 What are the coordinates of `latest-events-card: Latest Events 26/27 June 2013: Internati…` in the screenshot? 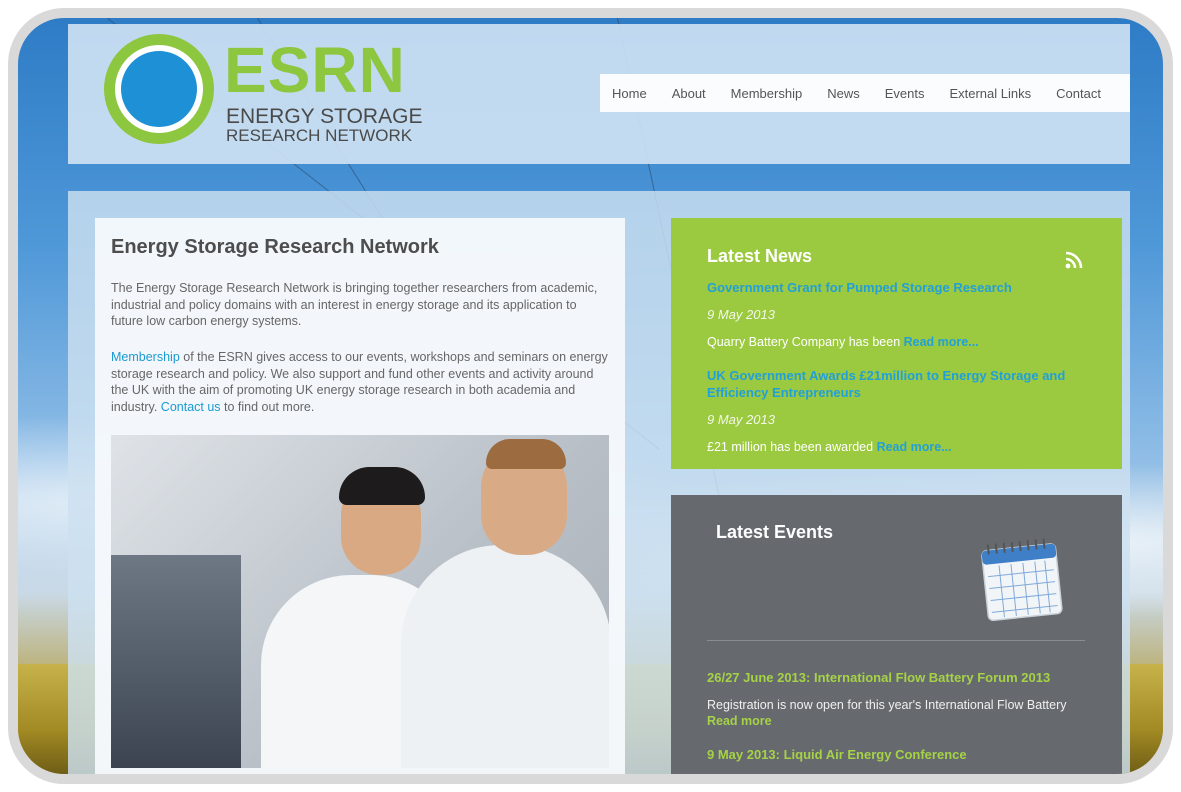 It's located at (896, 639).